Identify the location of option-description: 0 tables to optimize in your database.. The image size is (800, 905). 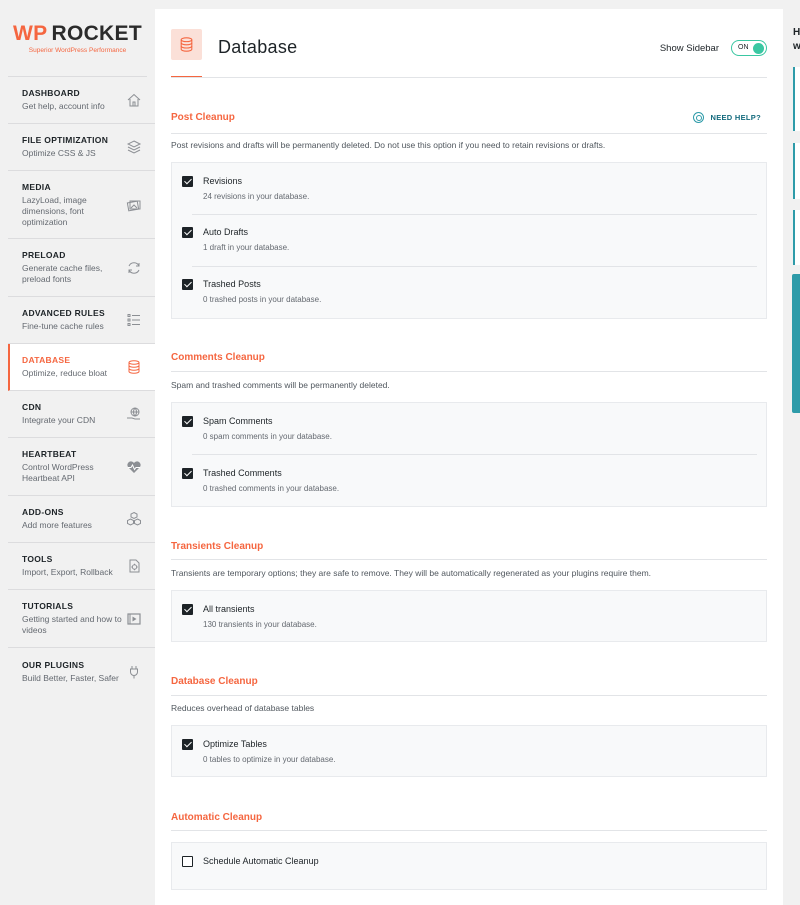
(269, 759).